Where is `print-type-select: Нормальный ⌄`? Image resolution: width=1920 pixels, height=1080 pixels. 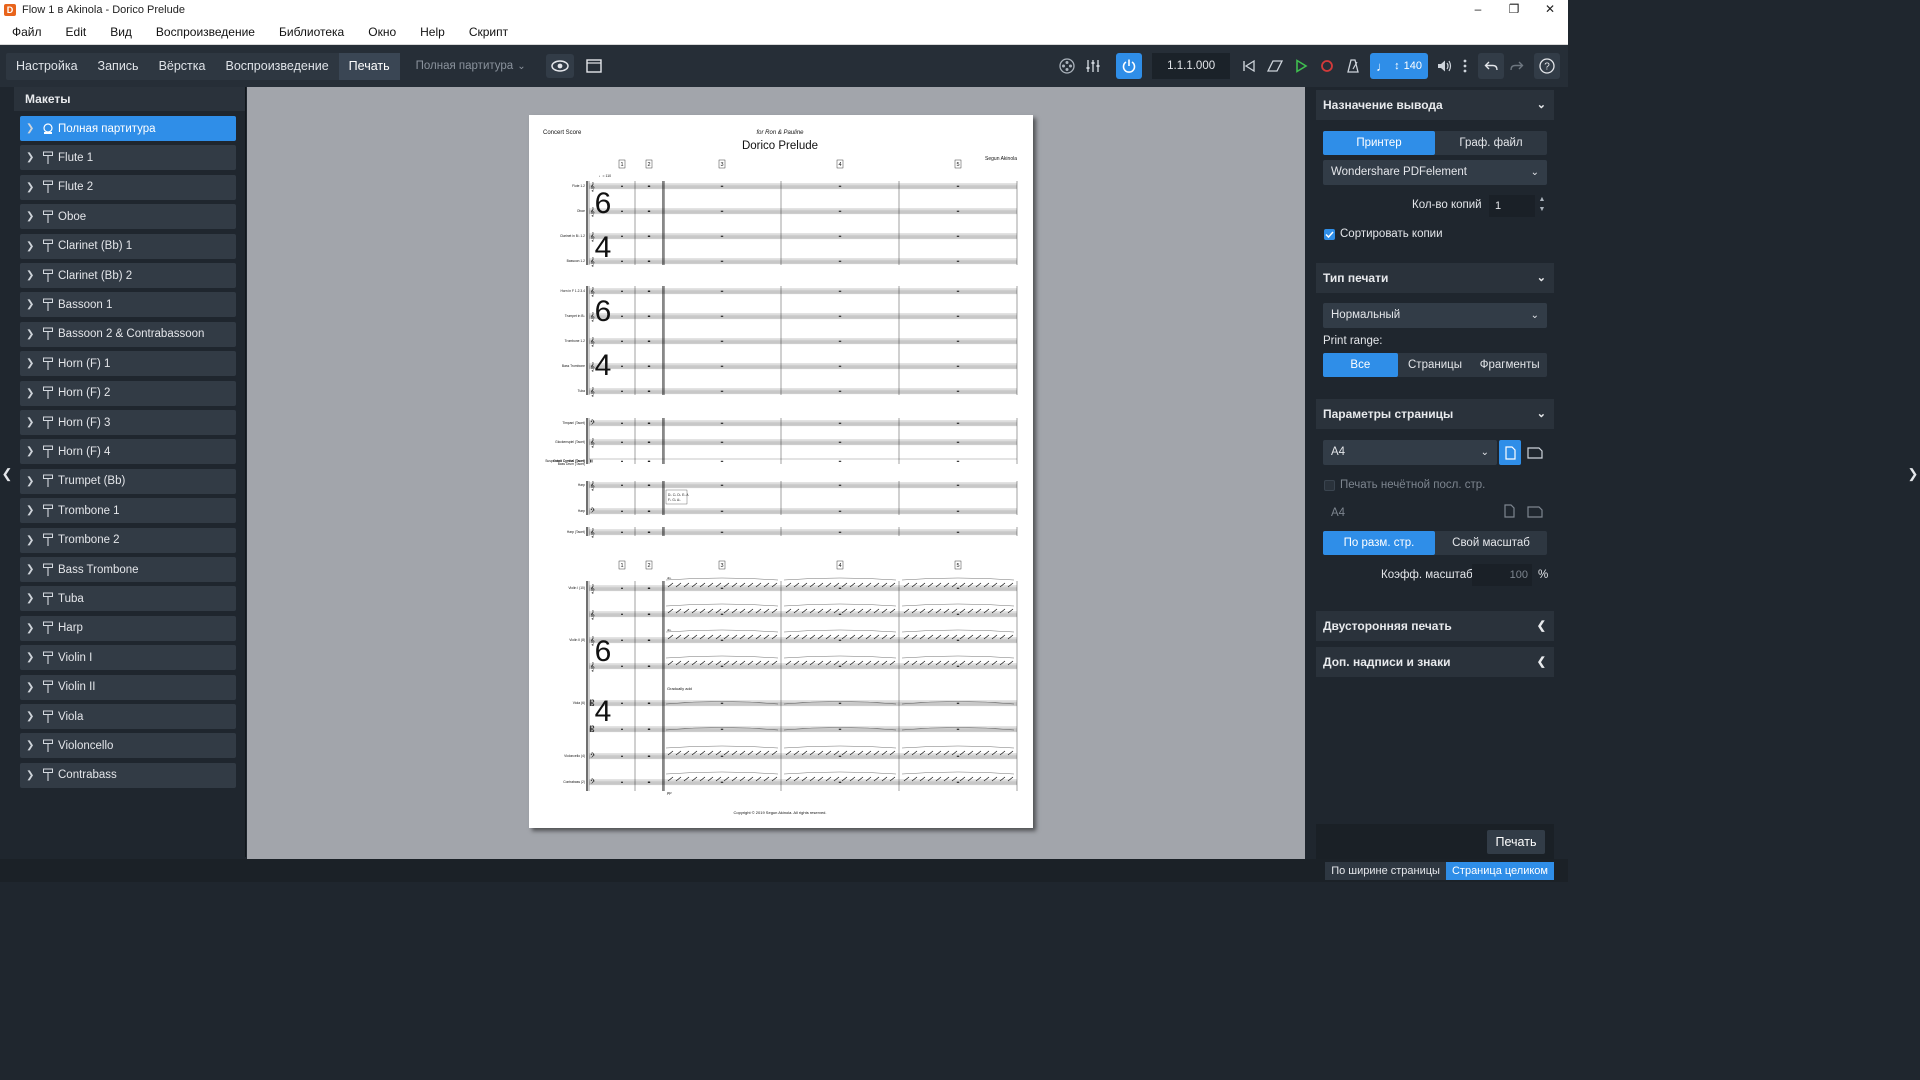
print-type-select: Нормальный ⌄ is located at coordinates (1435, 315).